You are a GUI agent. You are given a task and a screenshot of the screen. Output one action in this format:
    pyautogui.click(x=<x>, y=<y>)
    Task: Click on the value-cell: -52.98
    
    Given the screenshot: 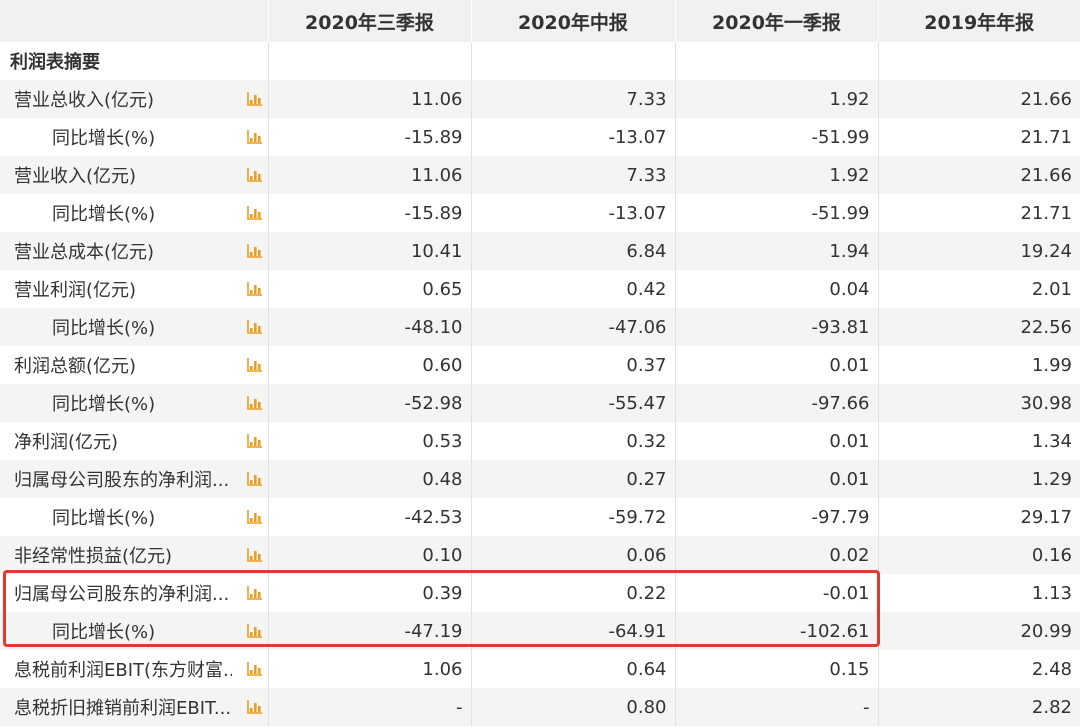 What is the action you would take?
    pyautogui.click(x=369, y=403)
    